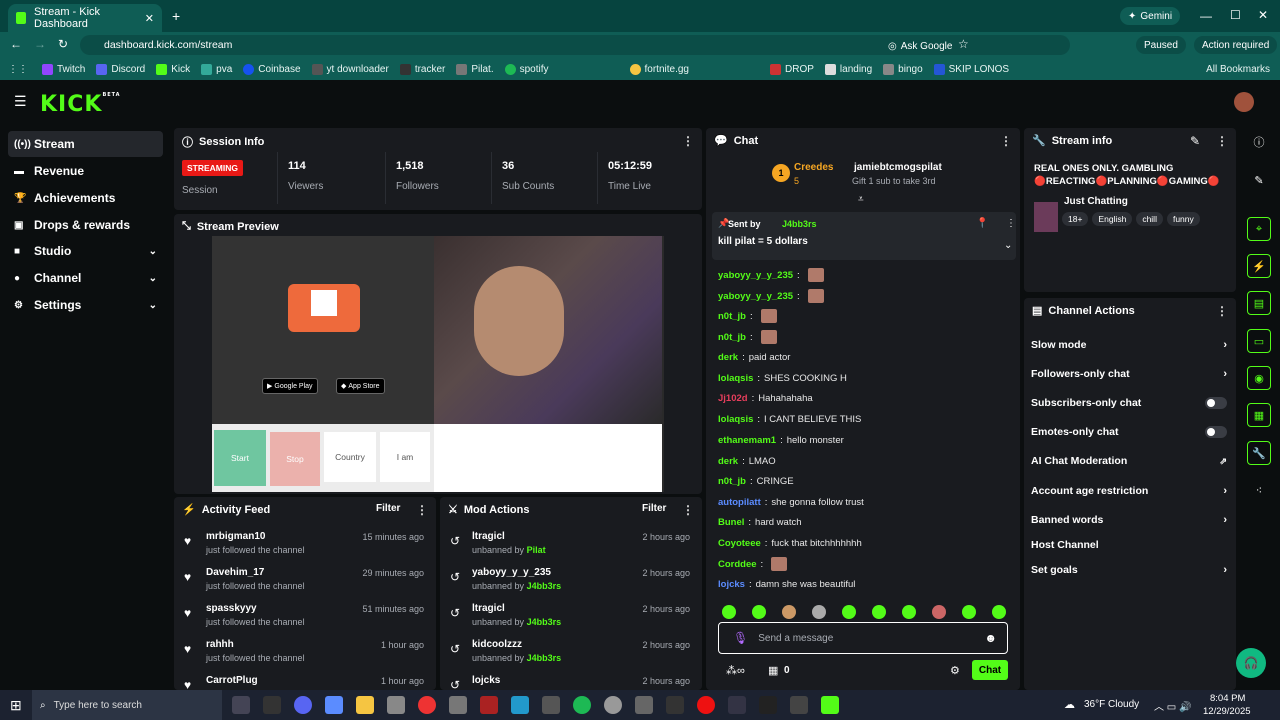  What do you see at coordinates (1216, 432) in the screenshot?
I see `emotes-only-toggle` at bounding box center [1216, 432].